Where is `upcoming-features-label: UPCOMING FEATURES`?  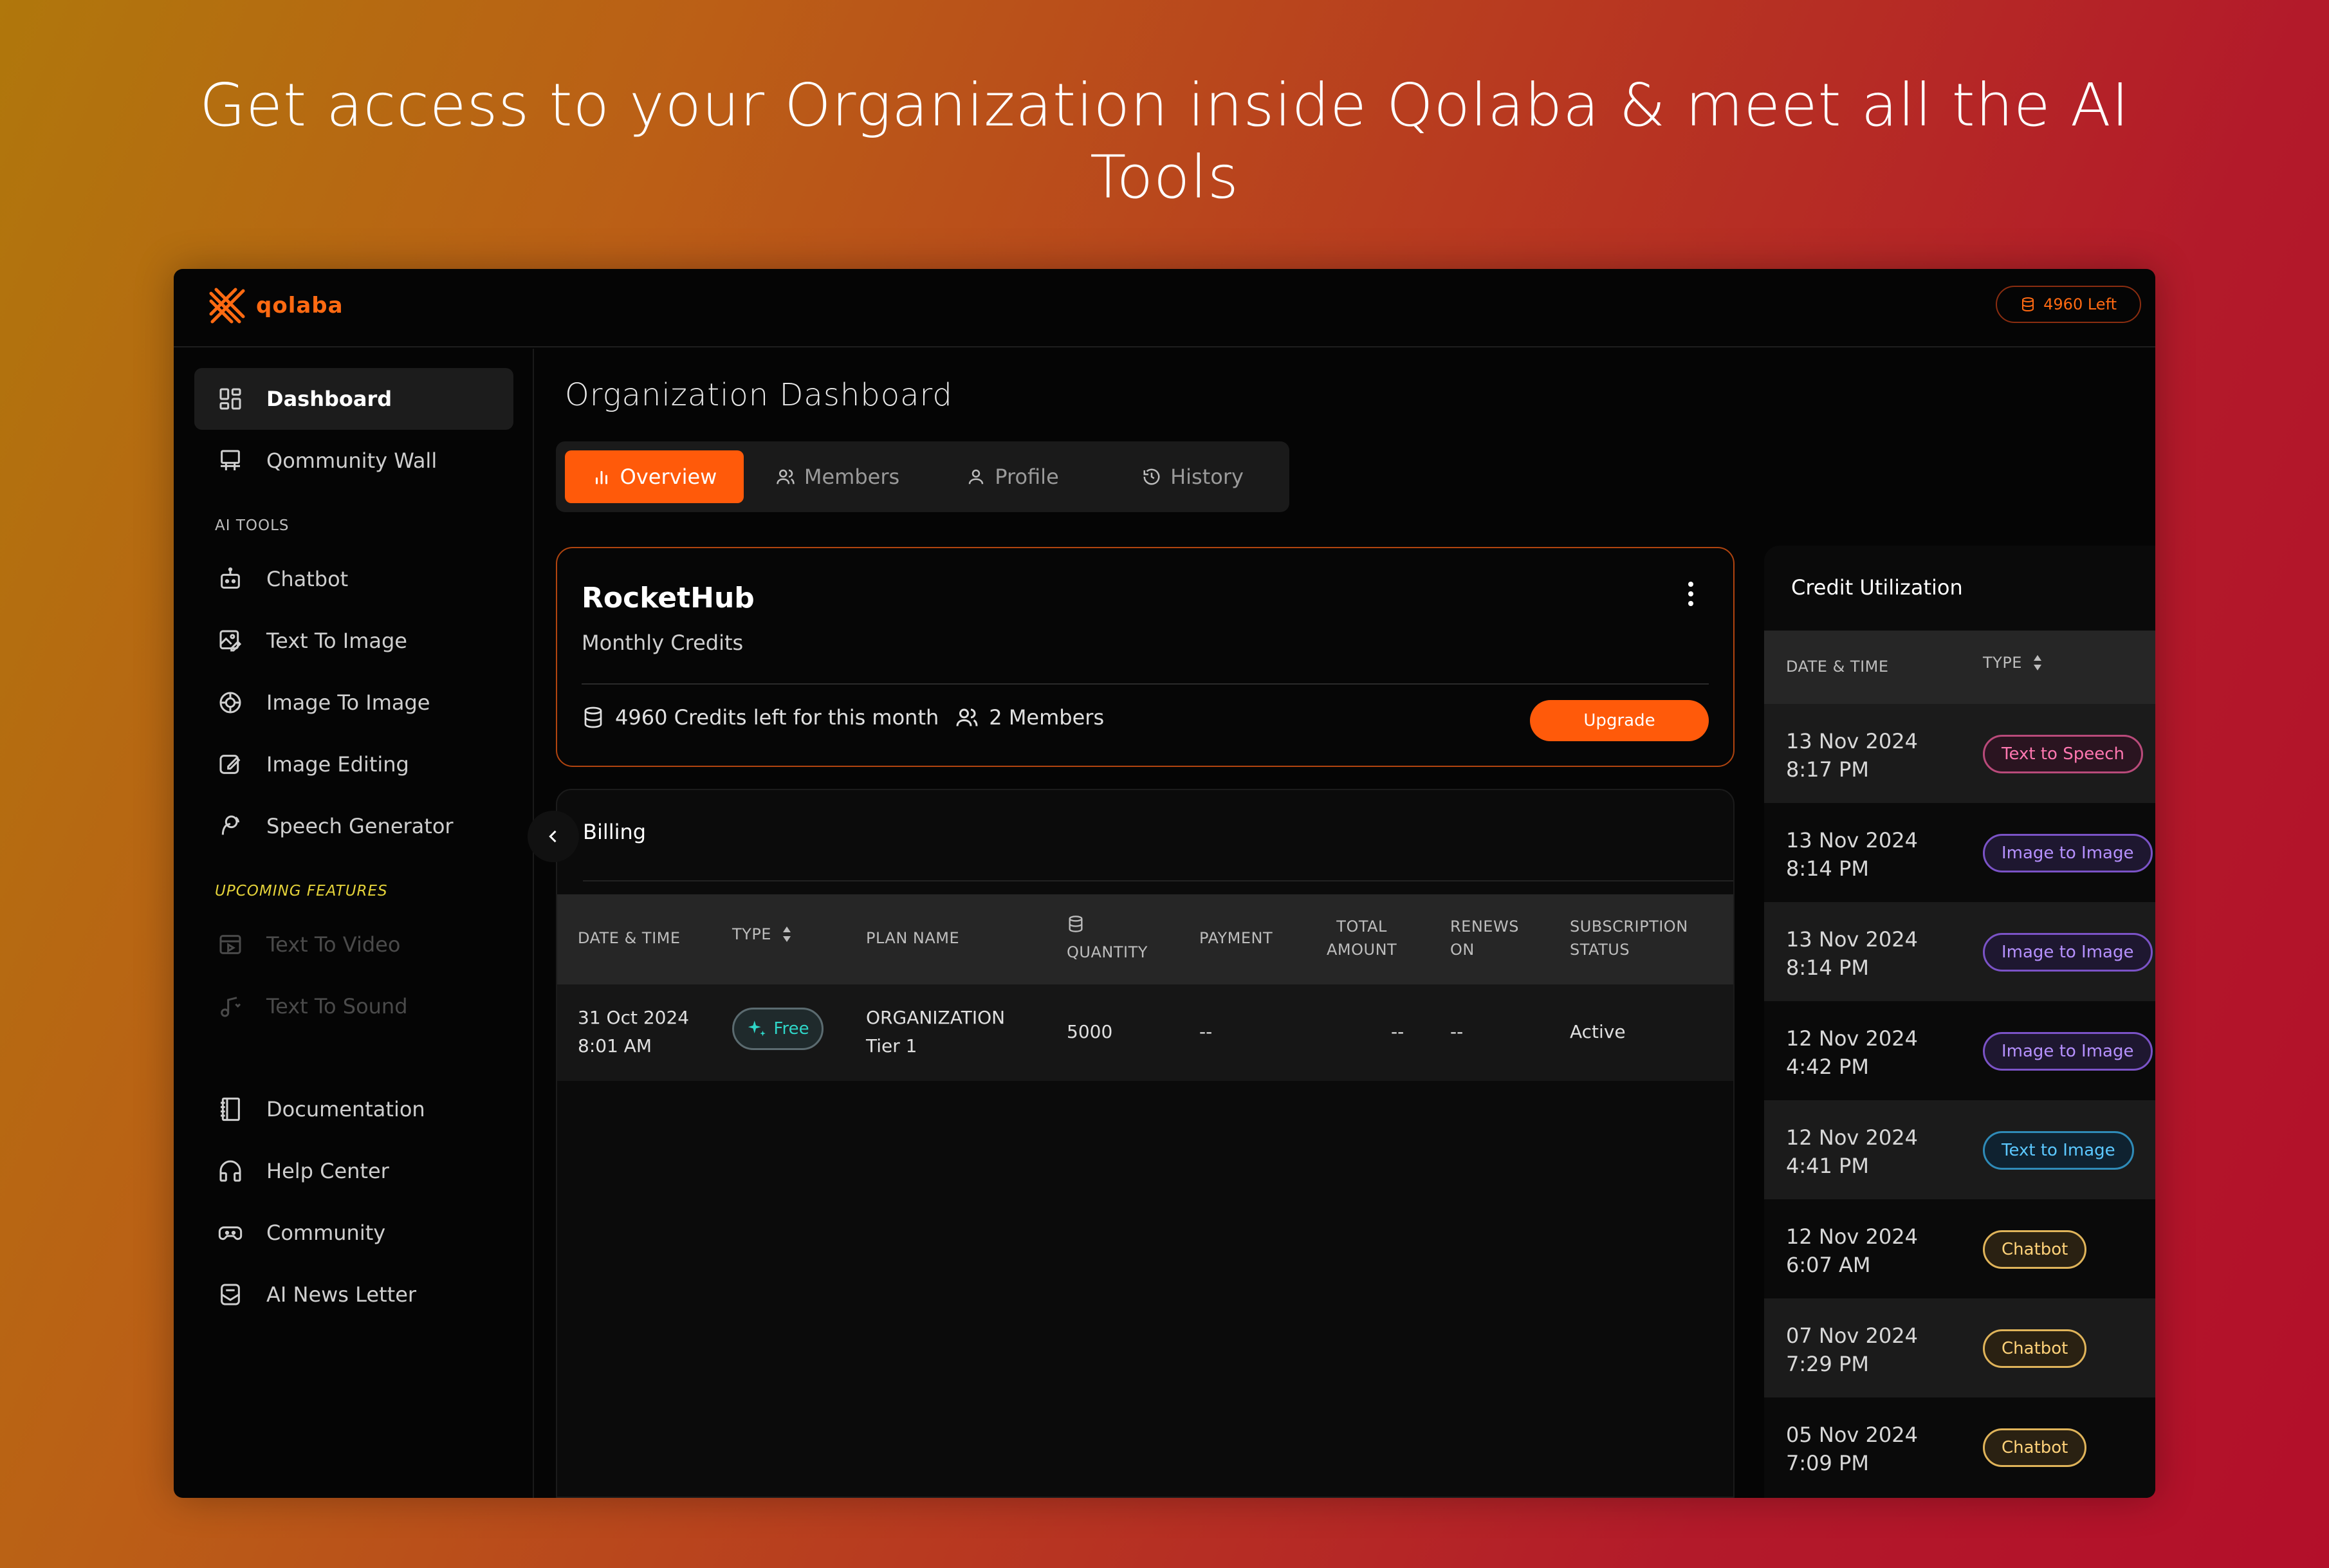 upcoming-features-label: UPCOMING FEATURES is located at coordinates (301, 891).